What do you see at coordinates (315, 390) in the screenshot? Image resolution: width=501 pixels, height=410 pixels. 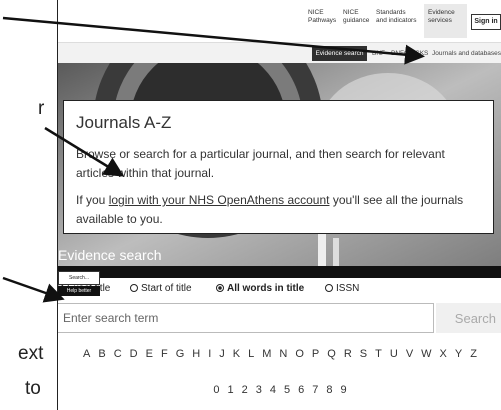 I see `digit-link: 7` at bounding box center [315, 390].